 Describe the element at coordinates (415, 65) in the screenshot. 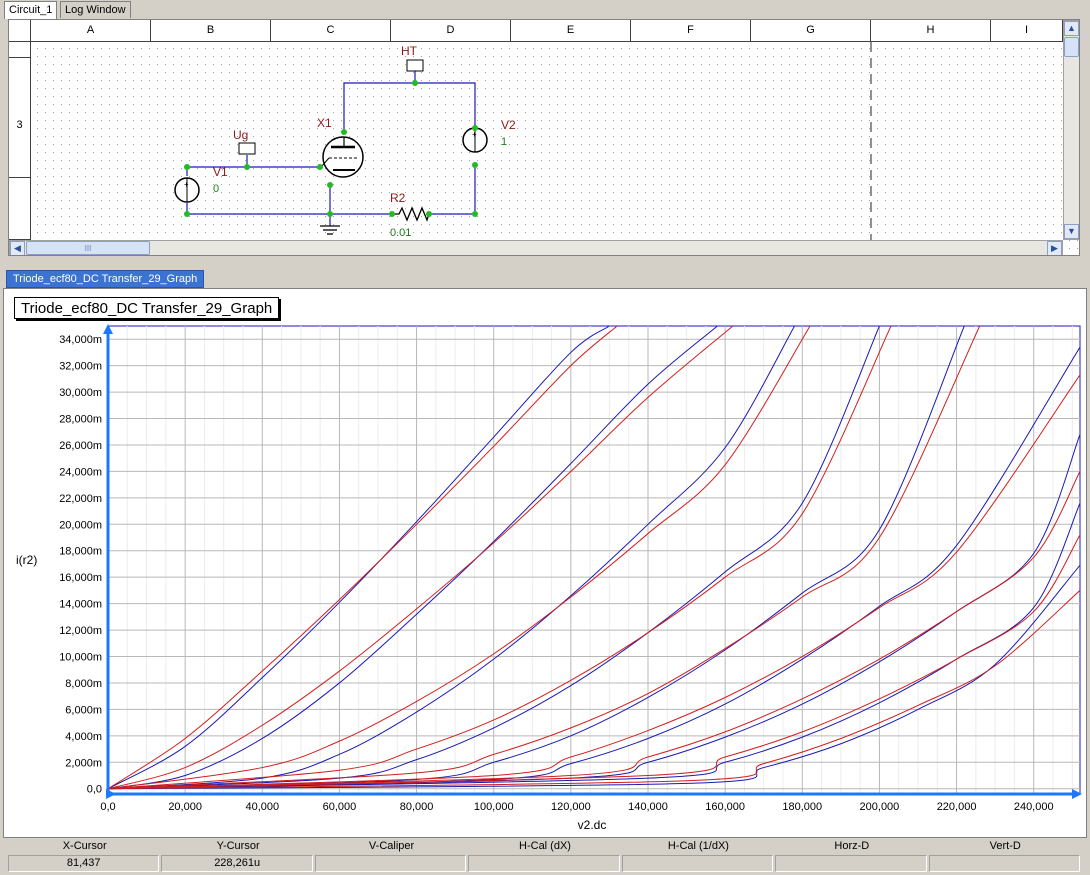

I see `ht-terminal` at that location.